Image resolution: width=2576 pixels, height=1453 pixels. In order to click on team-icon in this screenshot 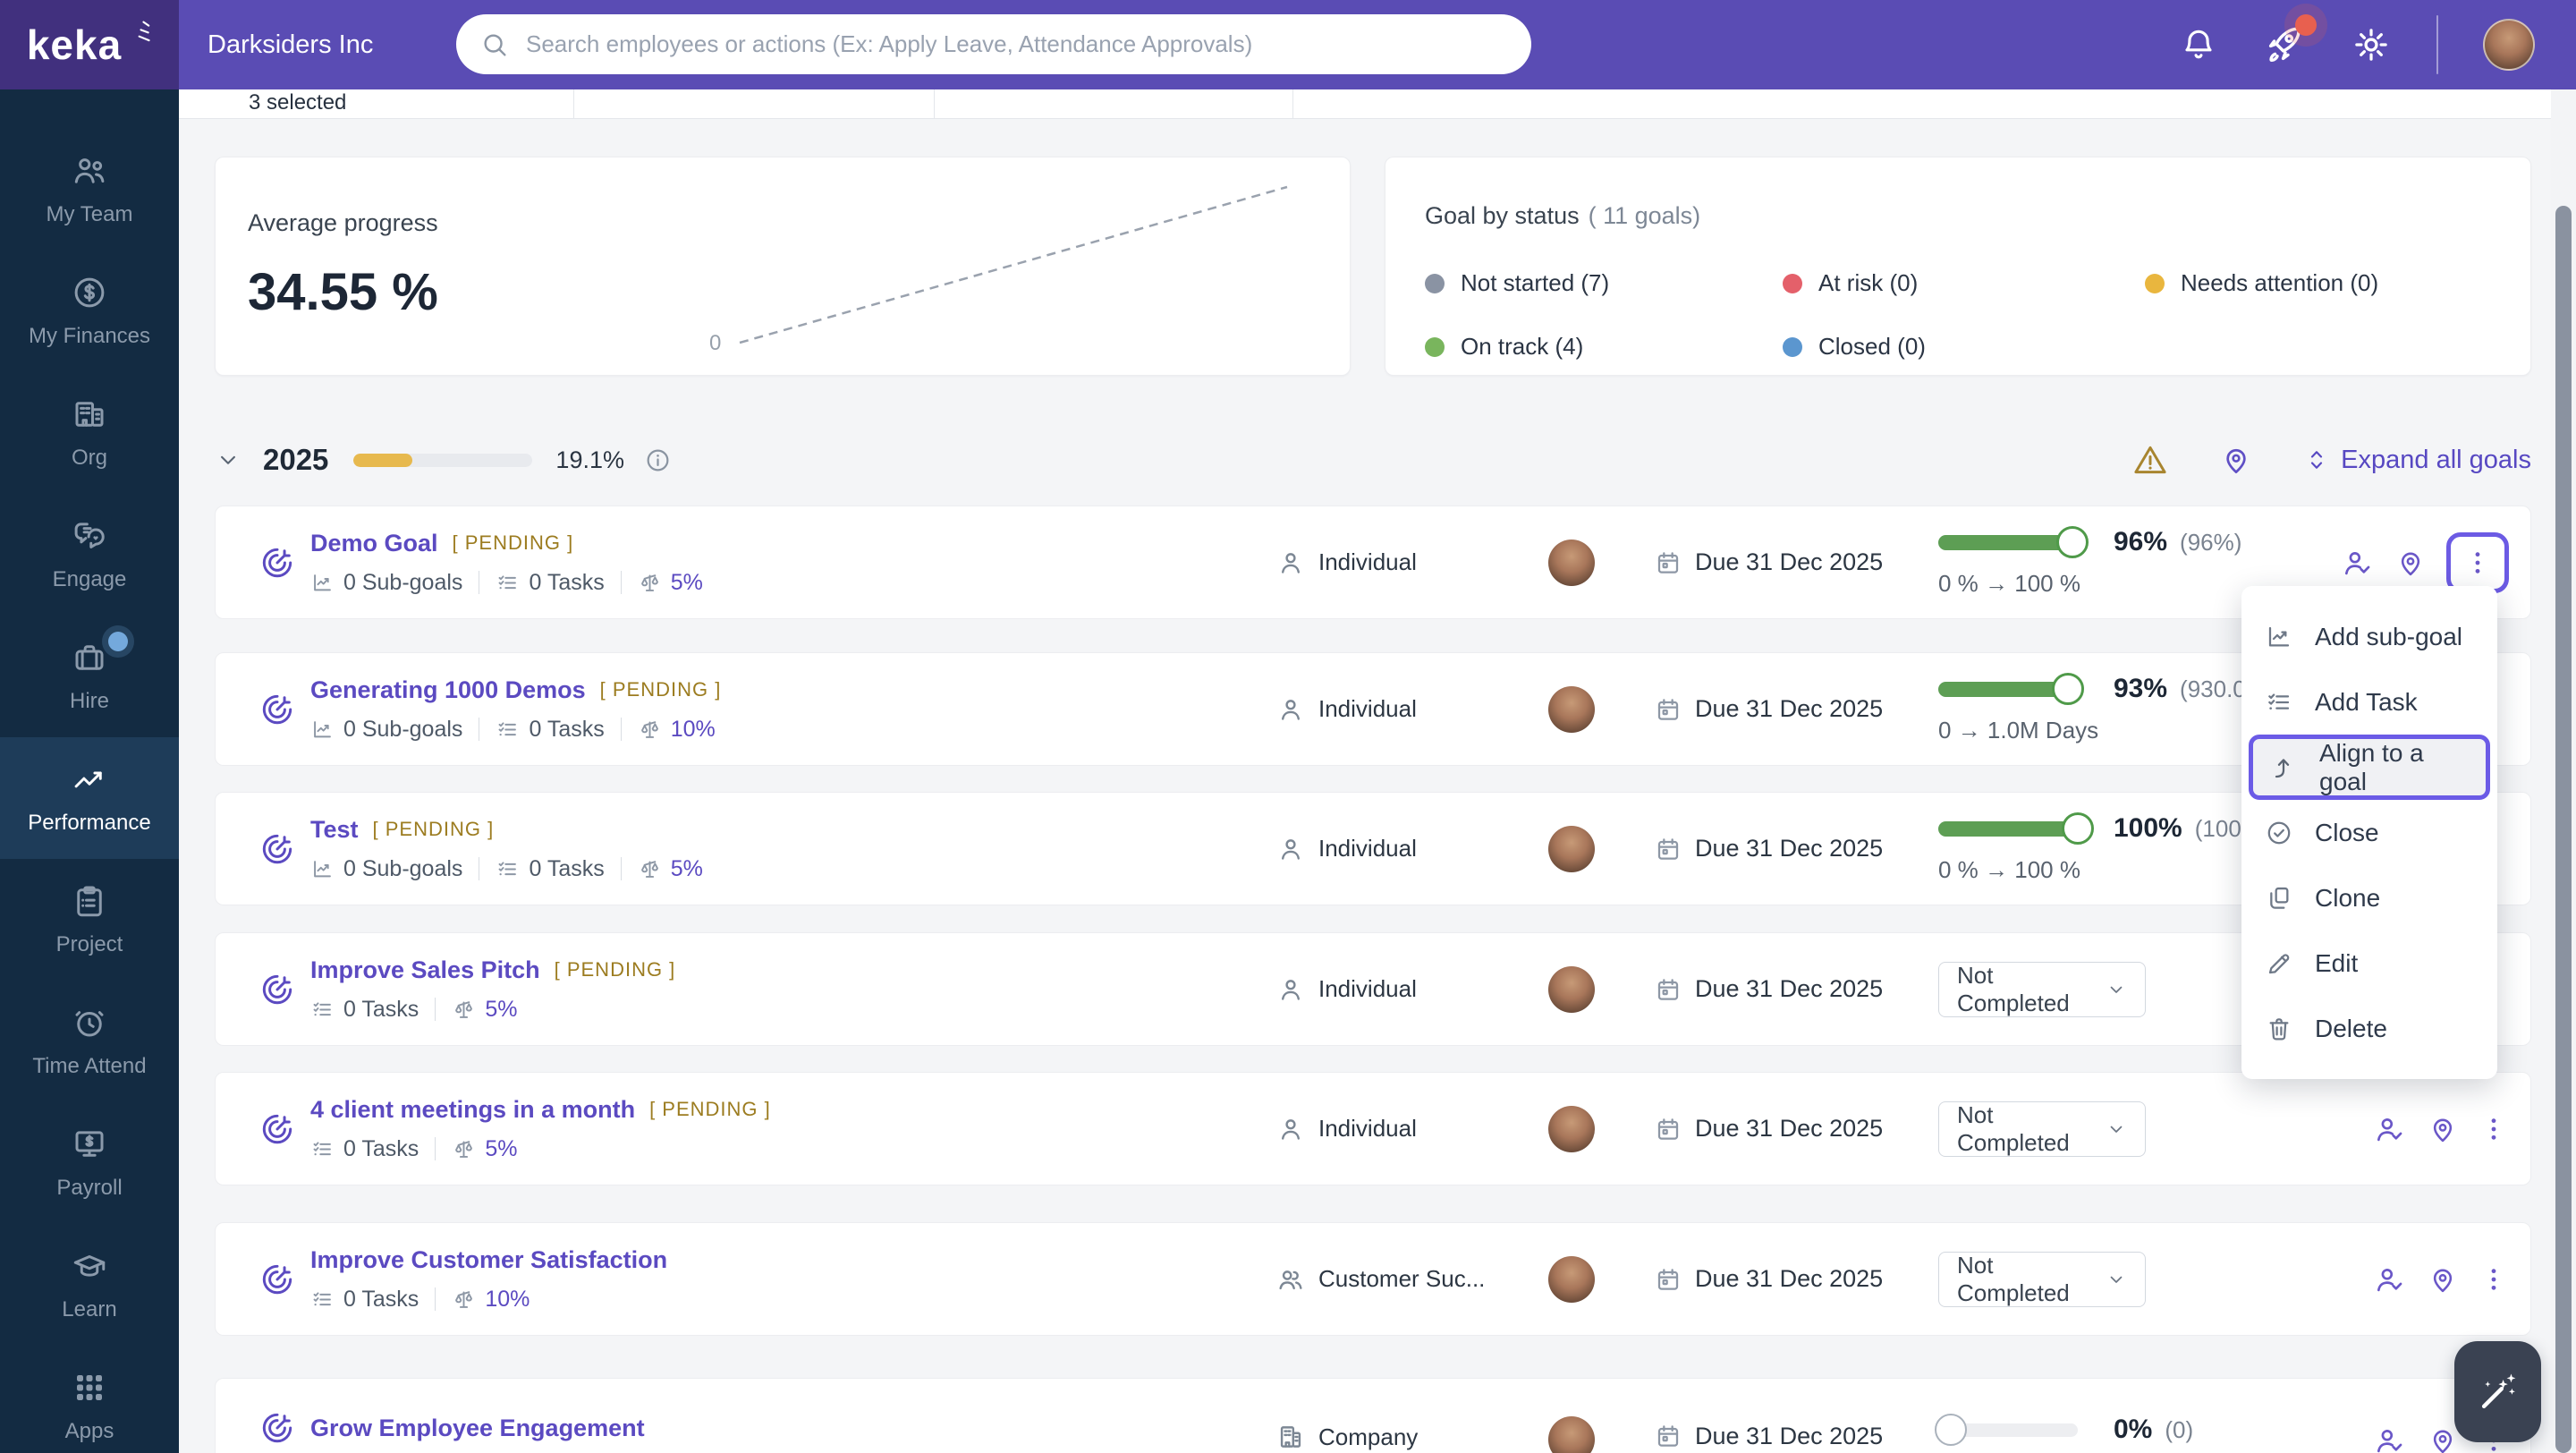, I will do `click(1290, 1279)`.